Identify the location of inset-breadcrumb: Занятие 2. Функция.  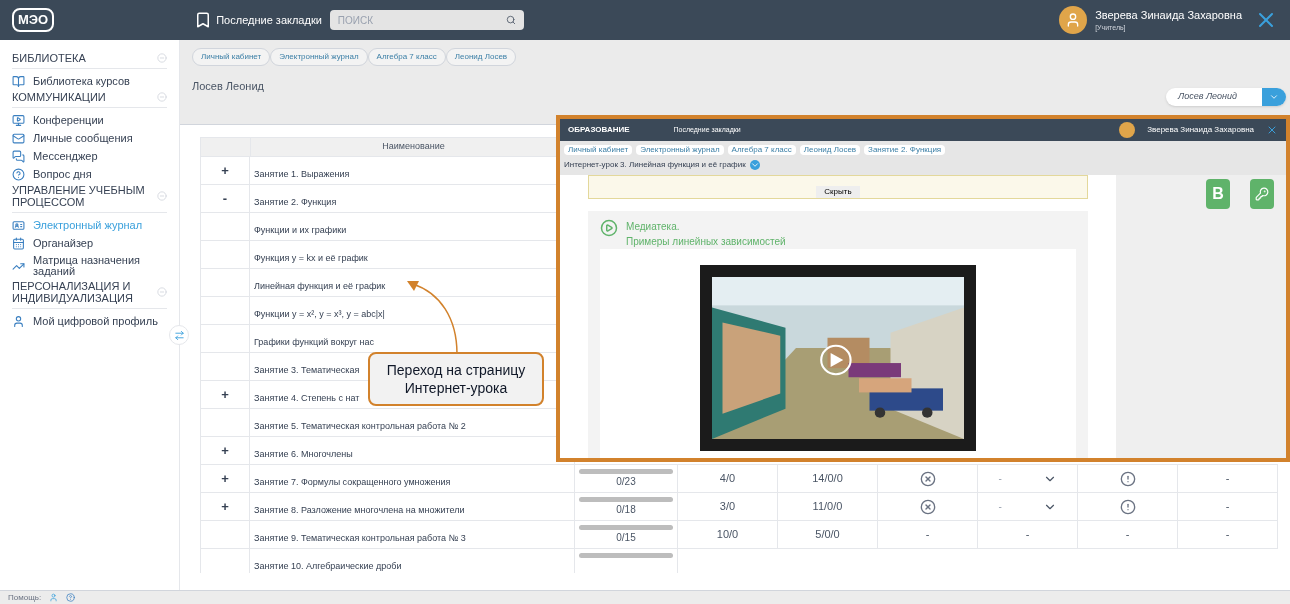
(905, 150).